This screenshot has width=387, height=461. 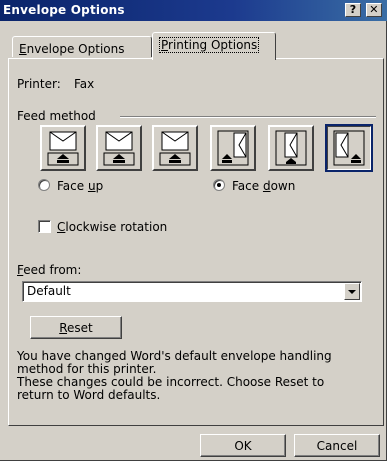 I want to click on close-button: ✕, so click(x=374, y=10).